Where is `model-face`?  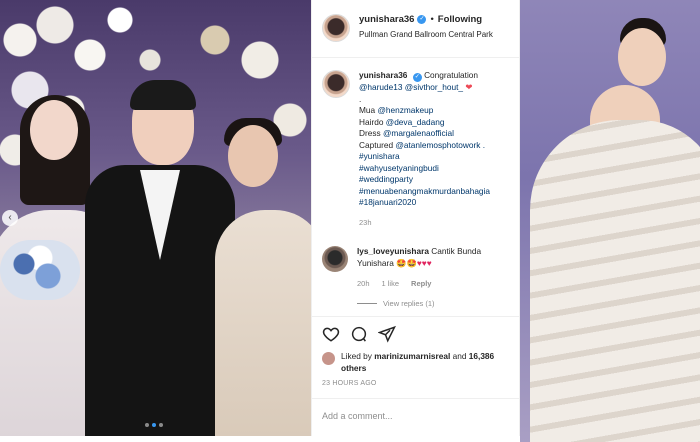
model-face is located at coordinates (642, 57).